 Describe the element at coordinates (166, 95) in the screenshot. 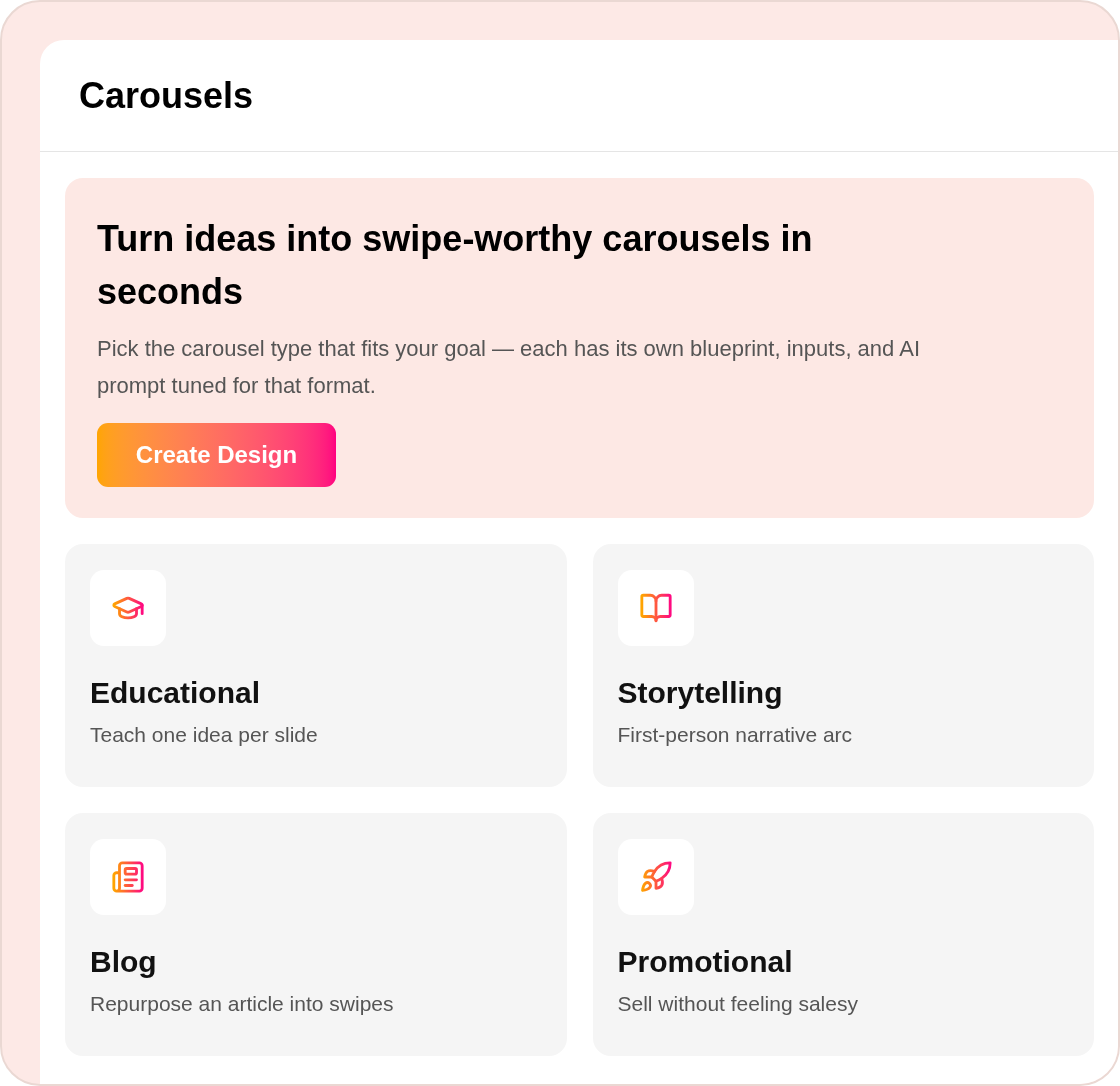

I see `page-title: Carousels` at that location.